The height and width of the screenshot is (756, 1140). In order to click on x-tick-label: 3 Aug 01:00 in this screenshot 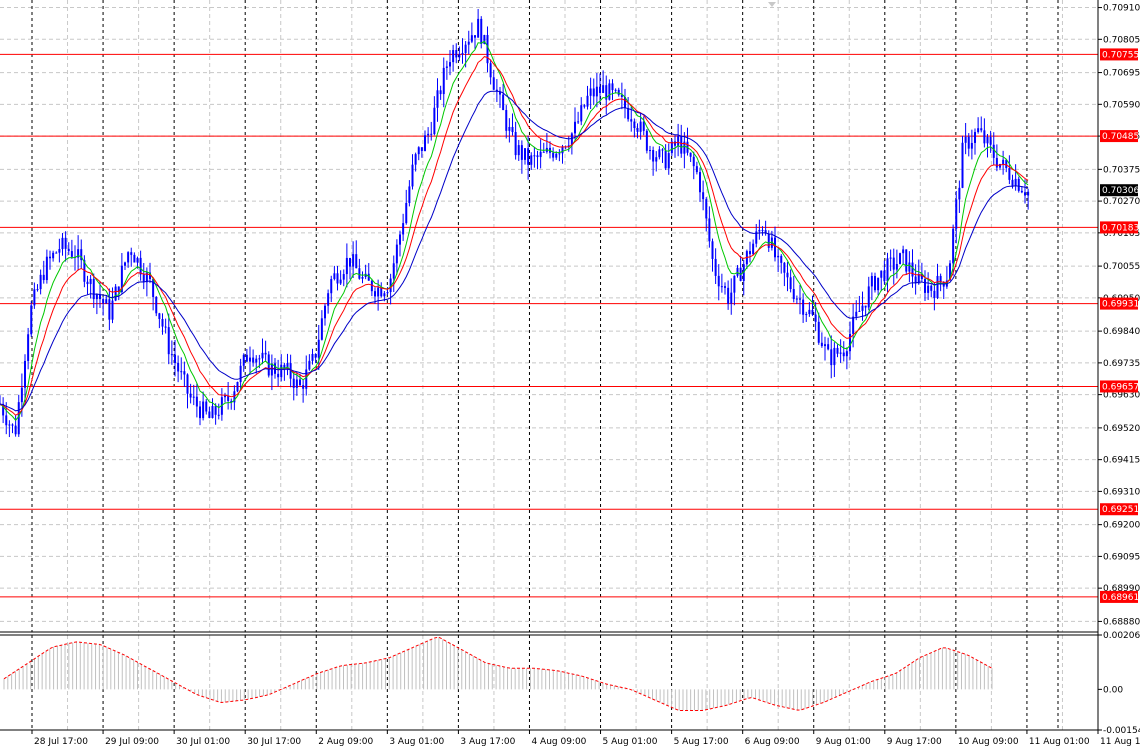, I will do `click(416, 742)`.